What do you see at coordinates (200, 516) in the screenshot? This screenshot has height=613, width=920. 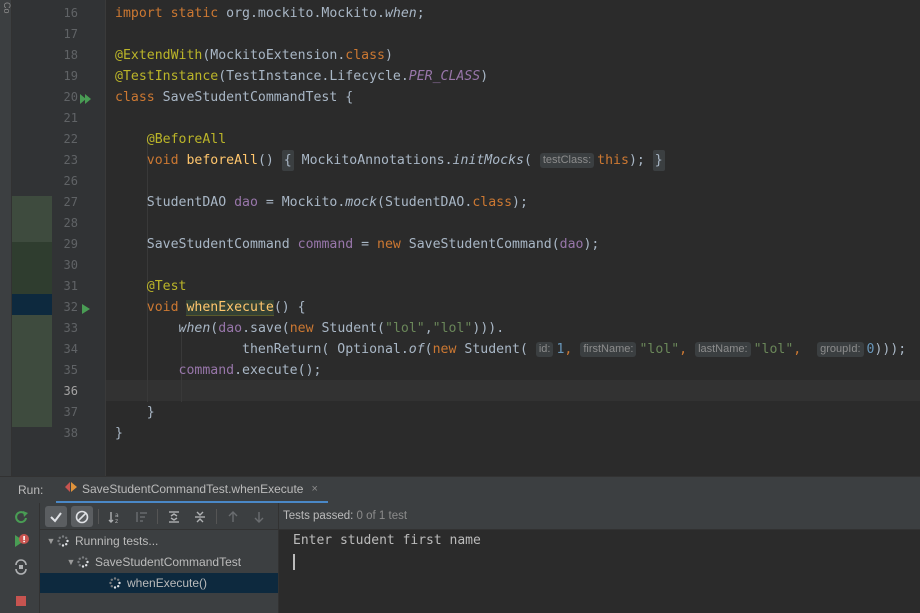 I see `collapse-all-icon` at bounding box center [200, 516].